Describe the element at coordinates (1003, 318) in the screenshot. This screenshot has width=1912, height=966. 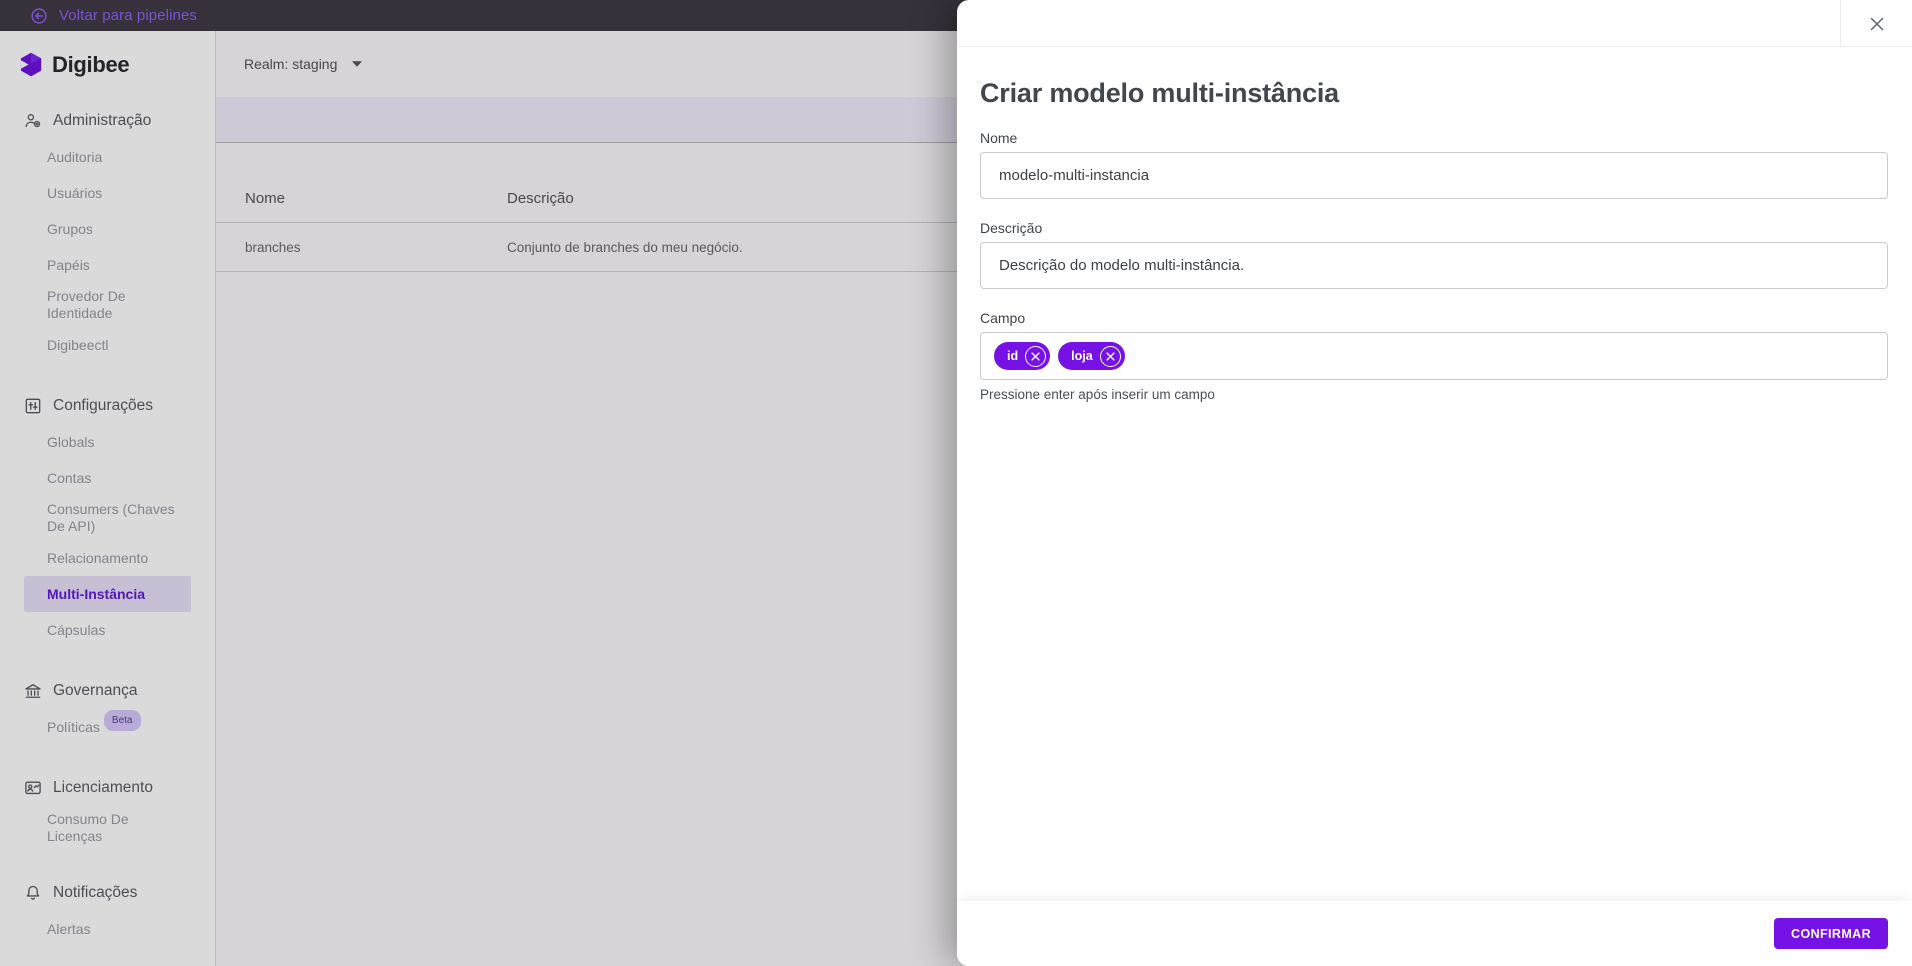
I see `campo-field-label: Campo` at that location.